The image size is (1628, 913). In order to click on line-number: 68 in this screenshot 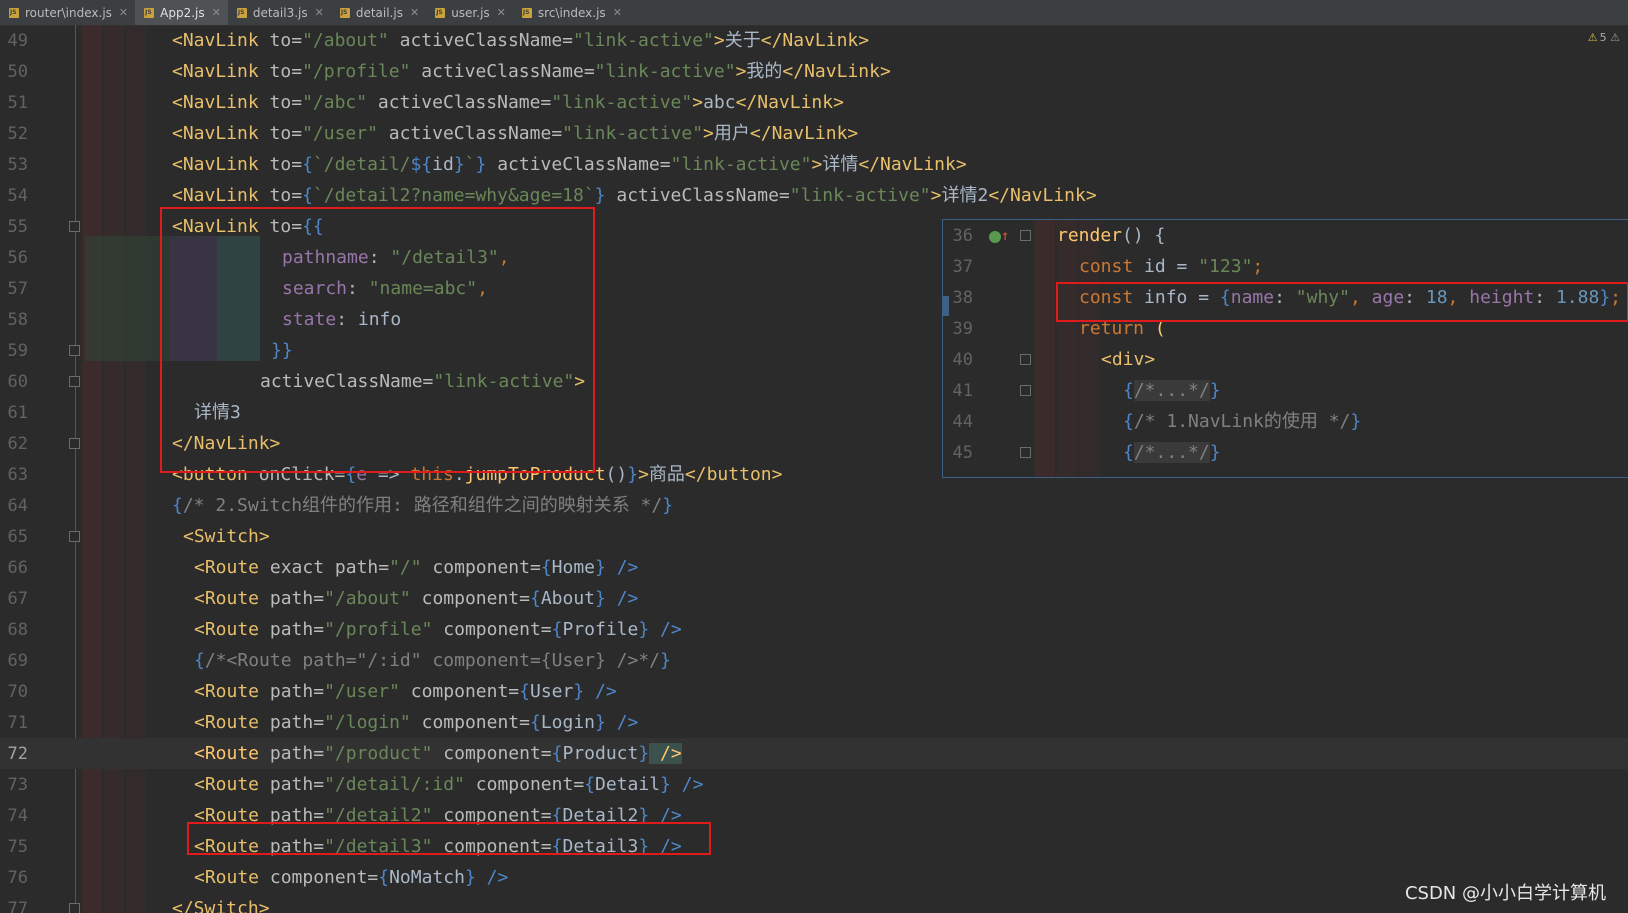, I will do `click(17, 630)`.